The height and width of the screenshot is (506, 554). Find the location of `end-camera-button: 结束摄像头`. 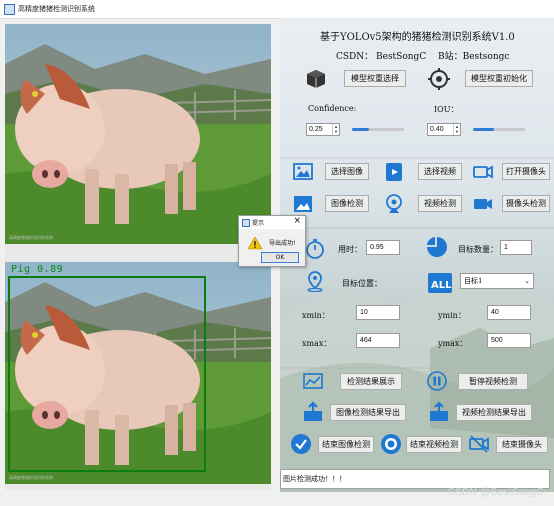

end-camera-button: 结束摄像头 is located at coordinates (522, 444).